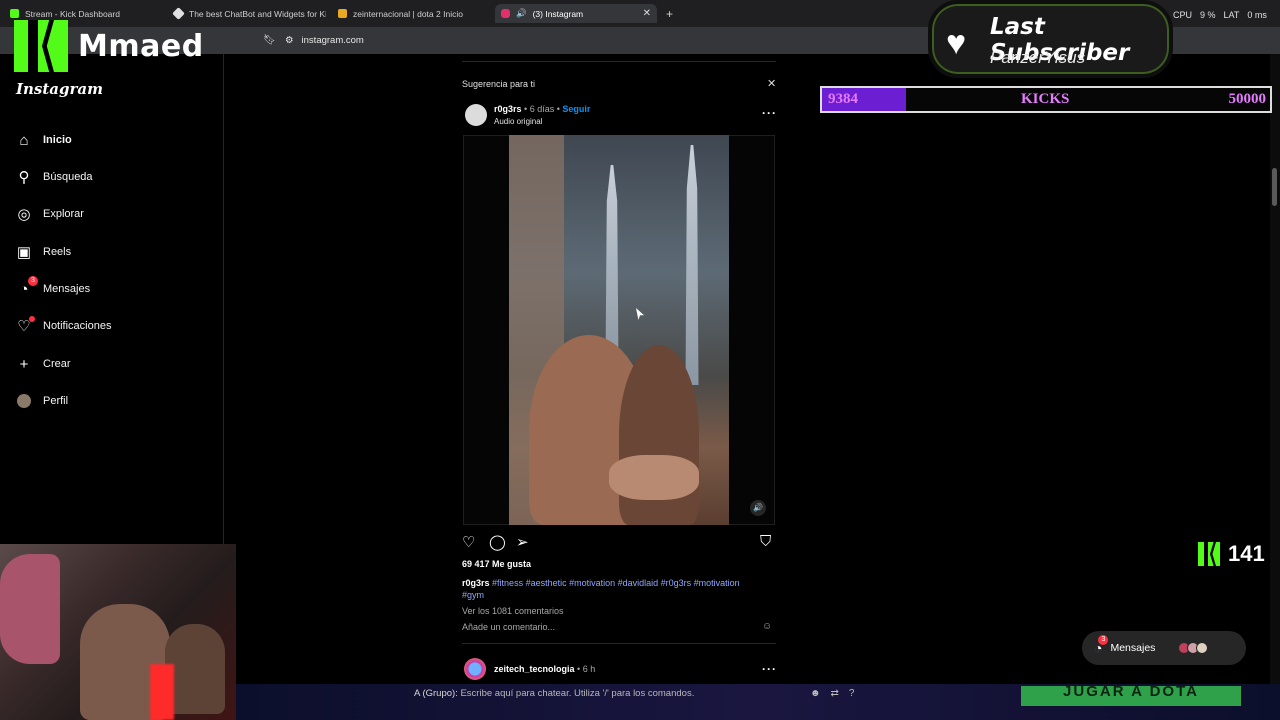  Describe the element at coordinates (1209, 554) in the screenshot. I see `kick-logo-icon` at that location.